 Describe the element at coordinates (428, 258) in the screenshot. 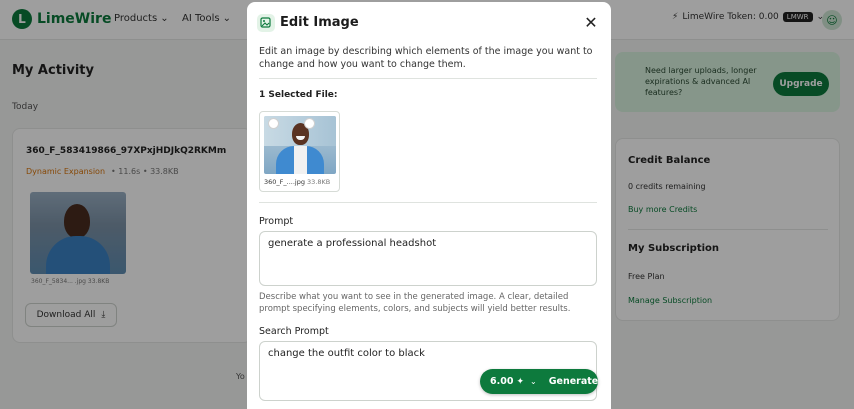

I see `prompt-input: generate a professional headshot` at that location.